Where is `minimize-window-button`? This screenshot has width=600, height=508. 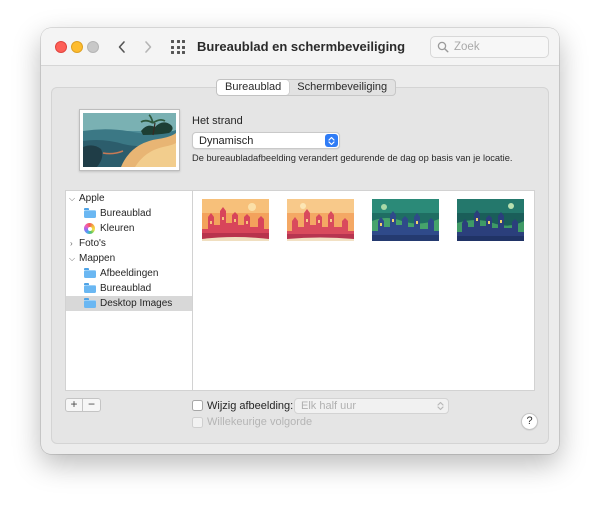
minimize-window-button is located at coordinates (77, 47).